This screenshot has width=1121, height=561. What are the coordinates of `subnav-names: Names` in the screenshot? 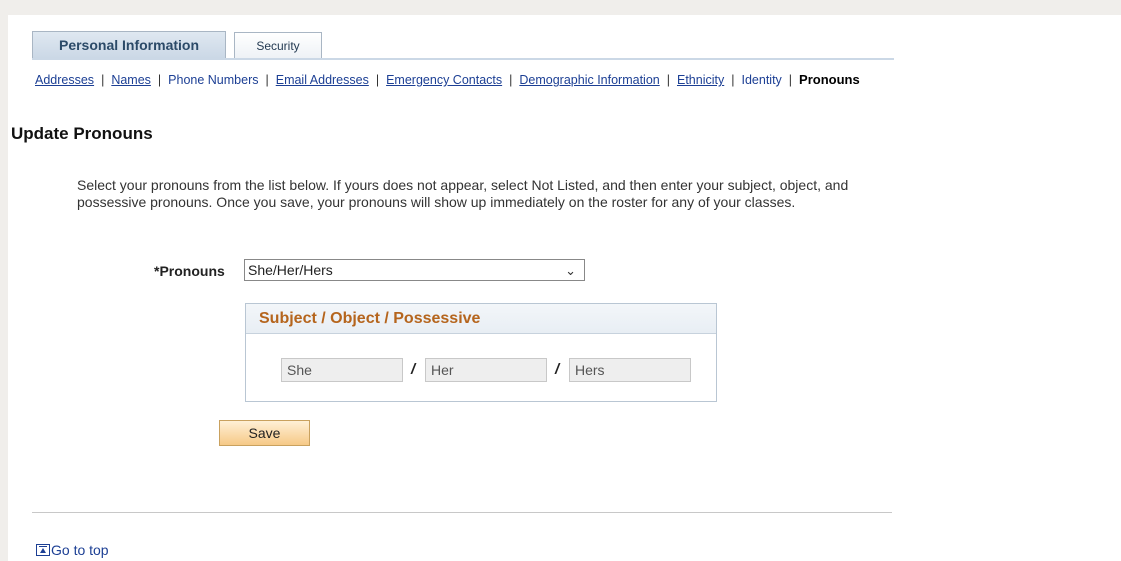 It's located at (131, 80).